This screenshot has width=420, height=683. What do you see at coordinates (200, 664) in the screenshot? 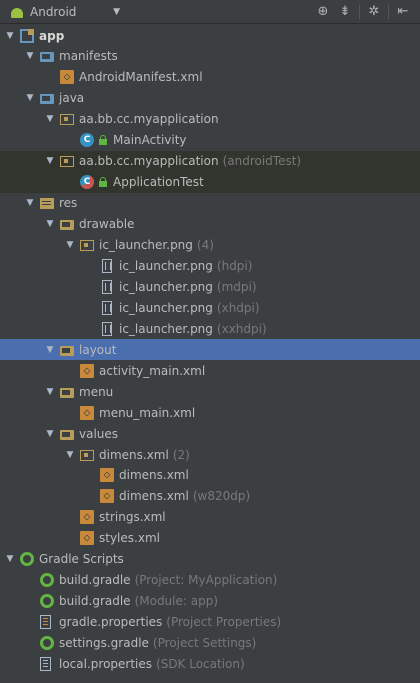
I see `tree-node-hint: (SDK Location)` at bounding box center [200, 664].